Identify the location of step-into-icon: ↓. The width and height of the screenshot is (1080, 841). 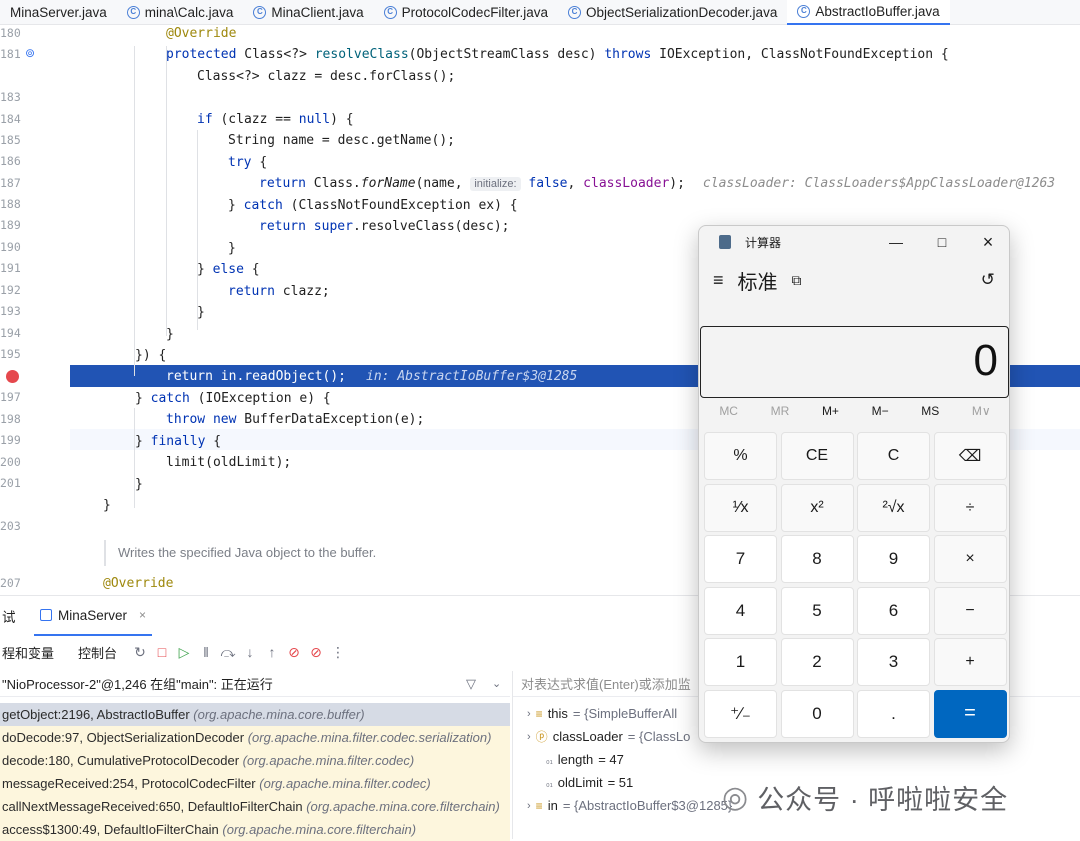
(250, 652).